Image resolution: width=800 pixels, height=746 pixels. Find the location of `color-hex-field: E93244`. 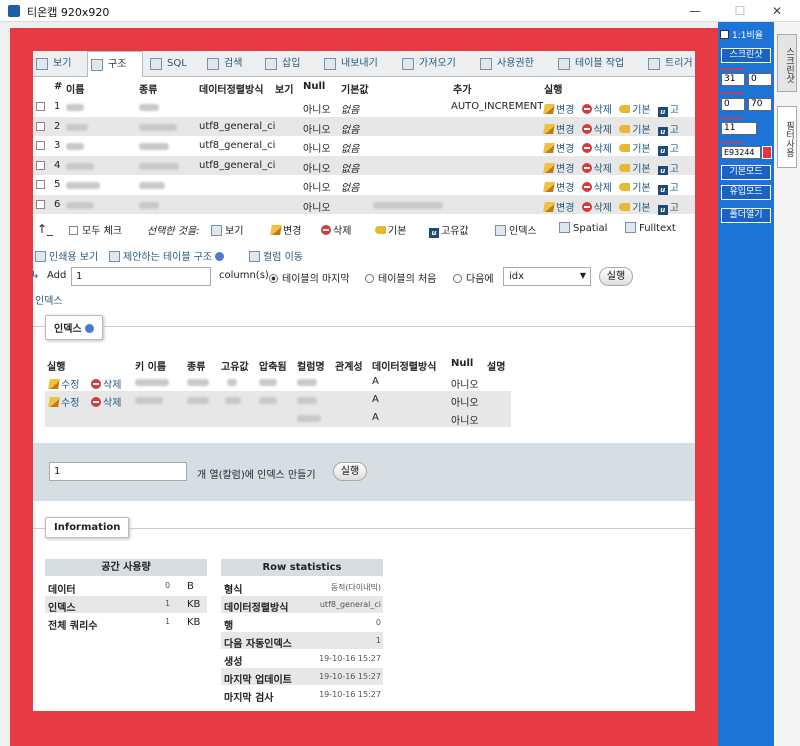

color-hex-field: E93244 is located at coordinates (741, 152).